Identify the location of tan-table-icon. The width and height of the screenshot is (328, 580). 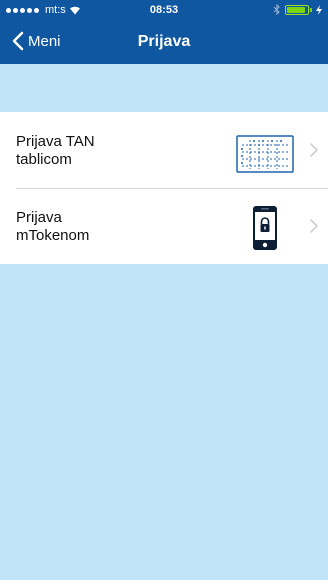
(265, 154).